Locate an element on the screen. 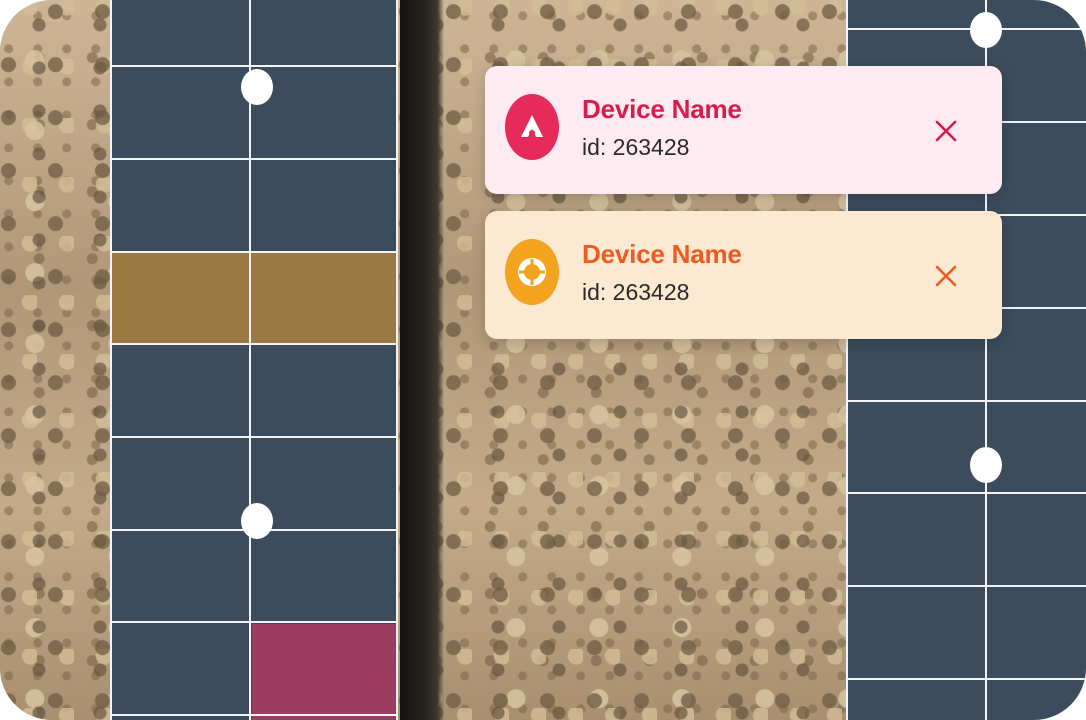 The height and width of the screenshot is (720, 1086). lifebuoy-icon is located at coordinates (532, 272).